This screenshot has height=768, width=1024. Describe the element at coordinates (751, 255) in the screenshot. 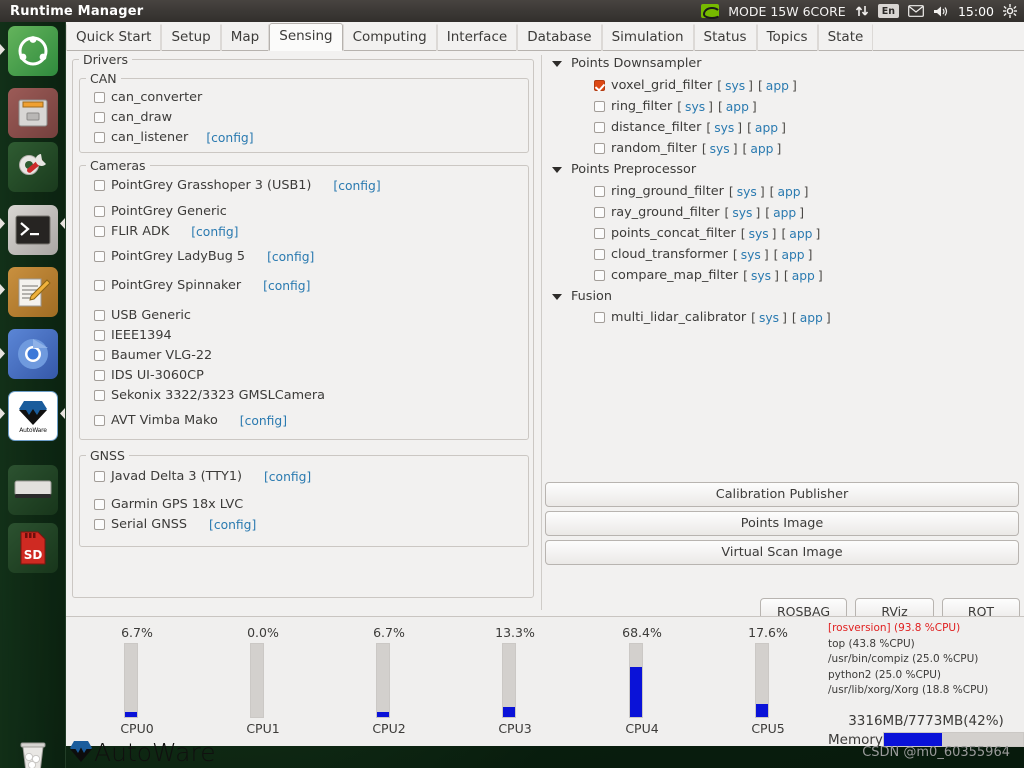

I see `sys-link-cloud-transformer: sys` at that location.